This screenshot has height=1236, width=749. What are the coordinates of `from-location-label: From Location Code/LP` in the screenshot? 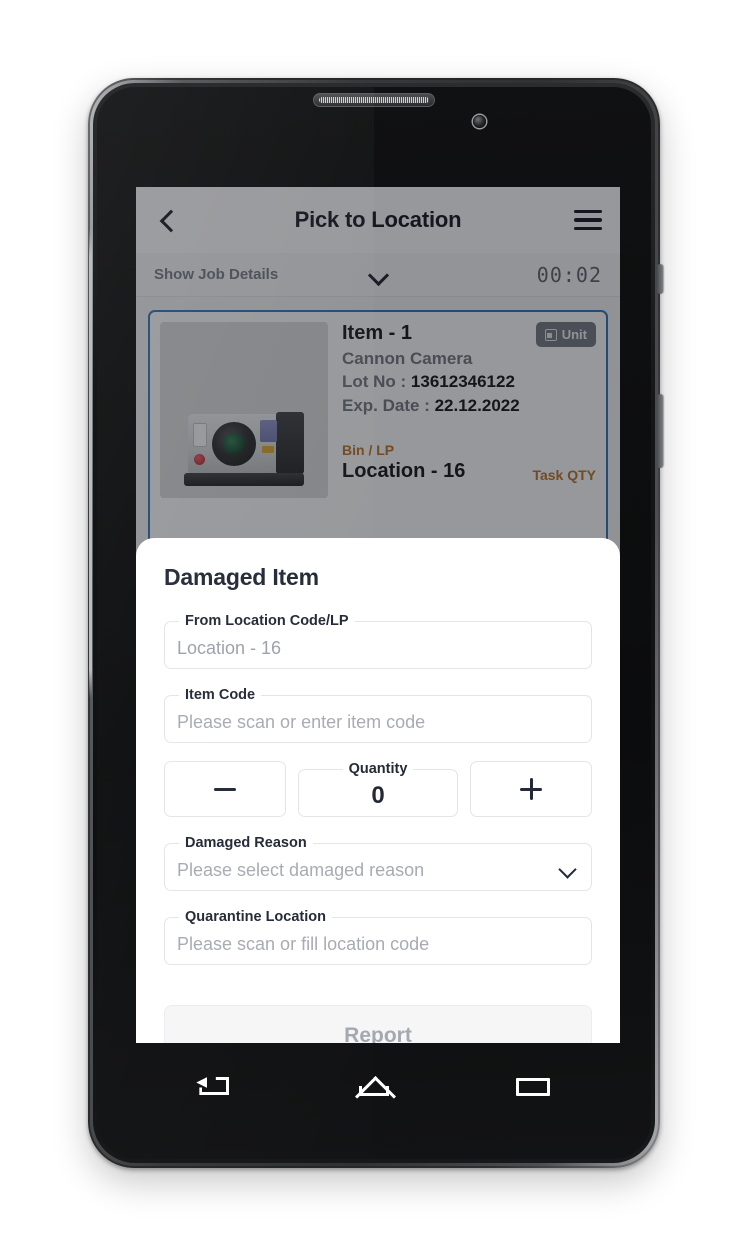 It's located at (267, 621).